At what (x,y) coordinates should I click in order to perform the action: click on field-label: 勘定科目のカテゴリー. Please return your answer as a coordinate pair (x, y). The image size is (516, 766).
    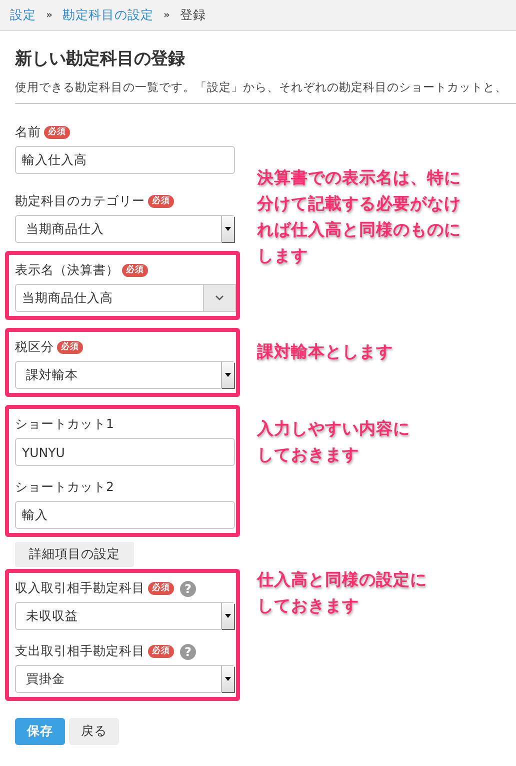
    Looking at the image, I should click on (80, 201).